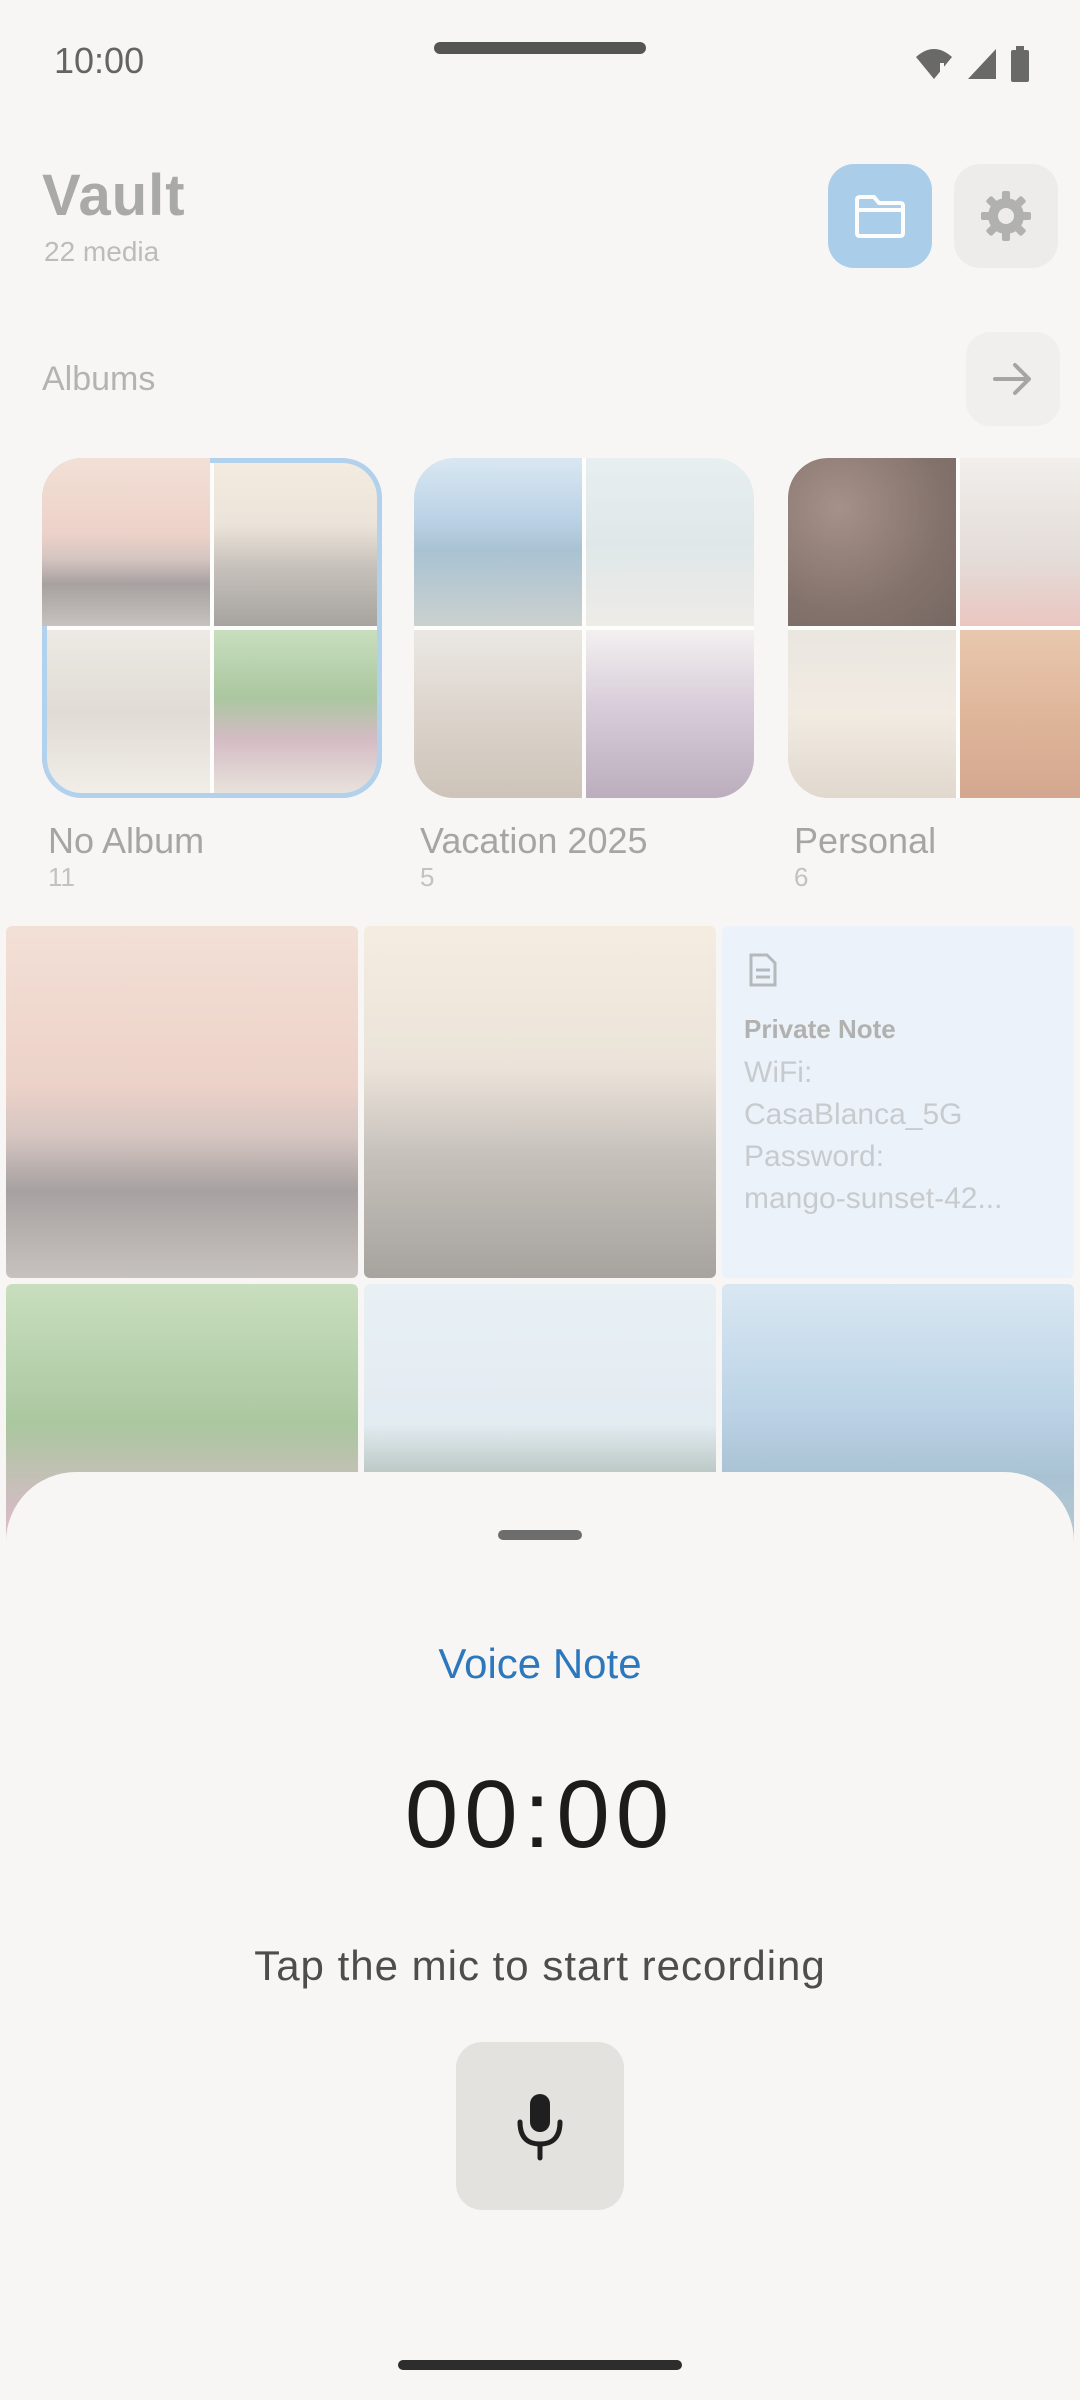 This screenshot has height=2400, width=1080. I want to click on mic-icon, so click(540, 2127).